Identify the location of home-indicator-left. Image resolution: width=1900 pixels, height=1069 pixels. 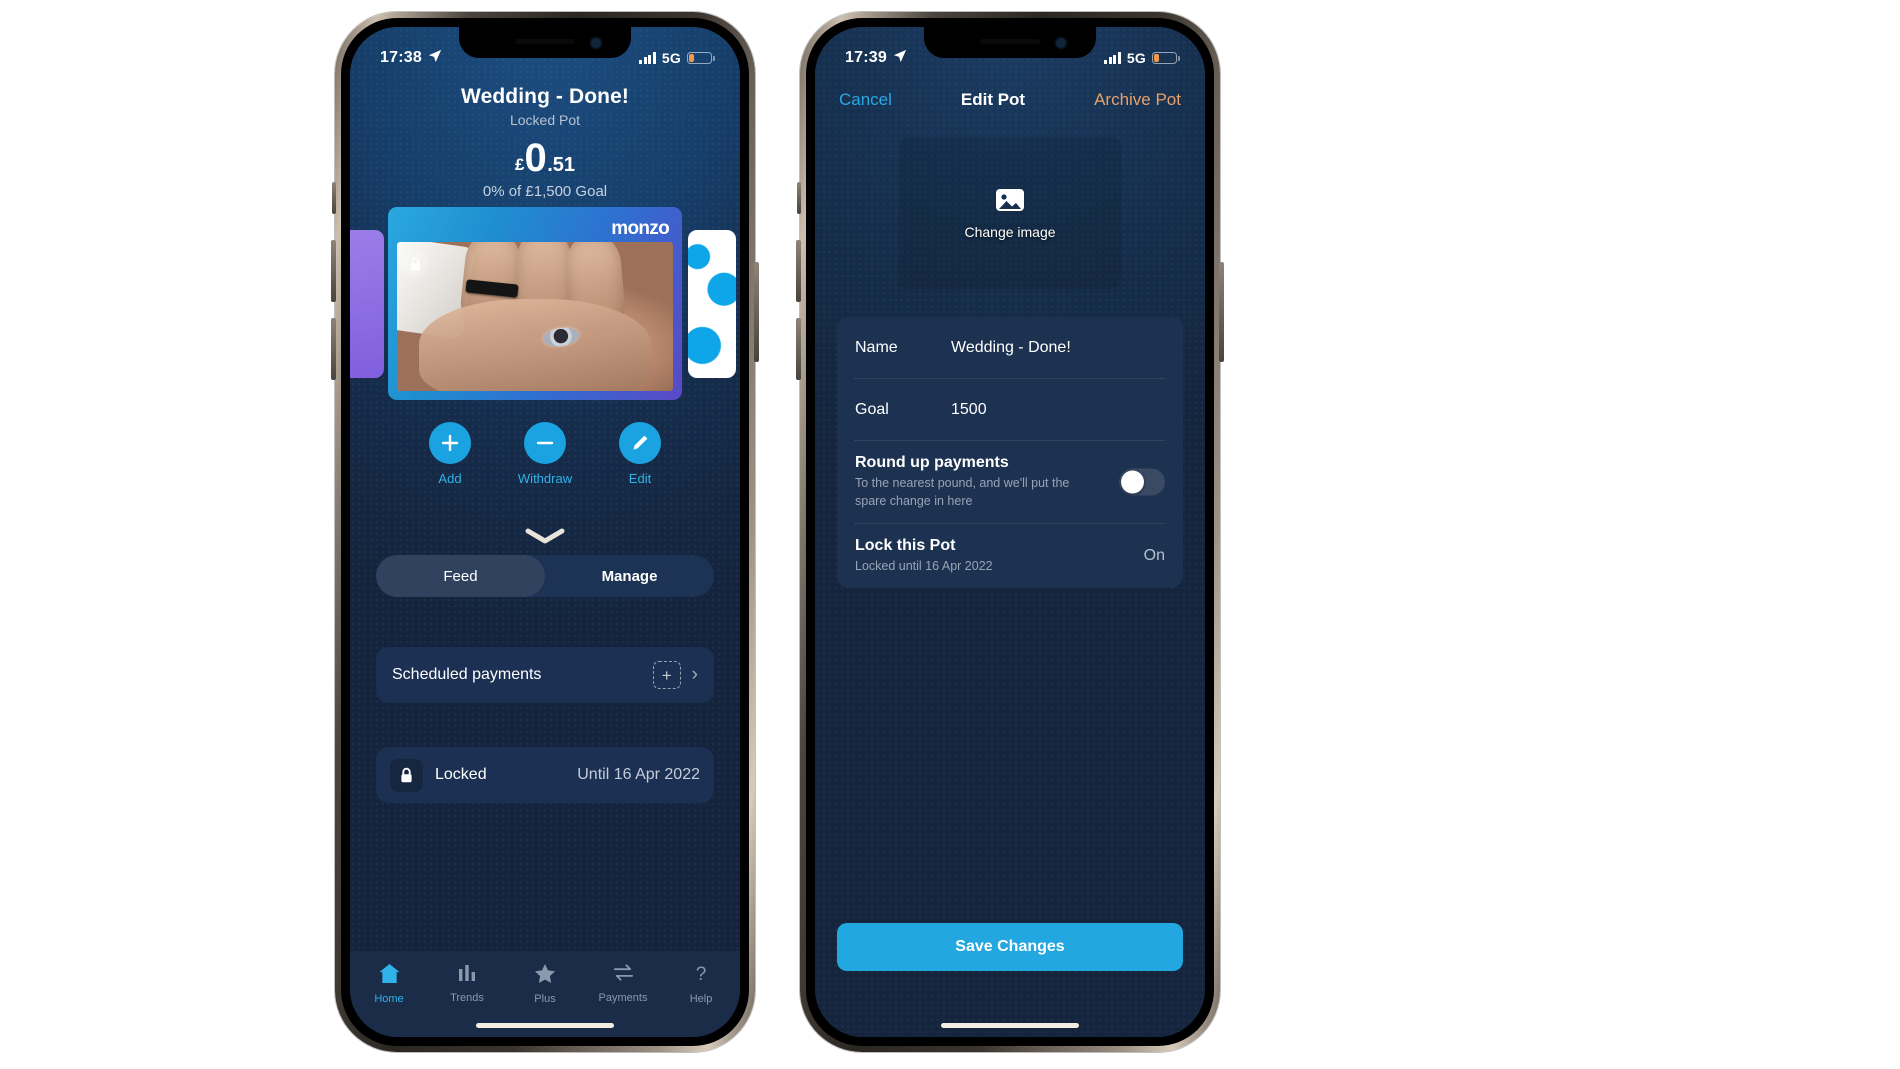
(545, 1025).